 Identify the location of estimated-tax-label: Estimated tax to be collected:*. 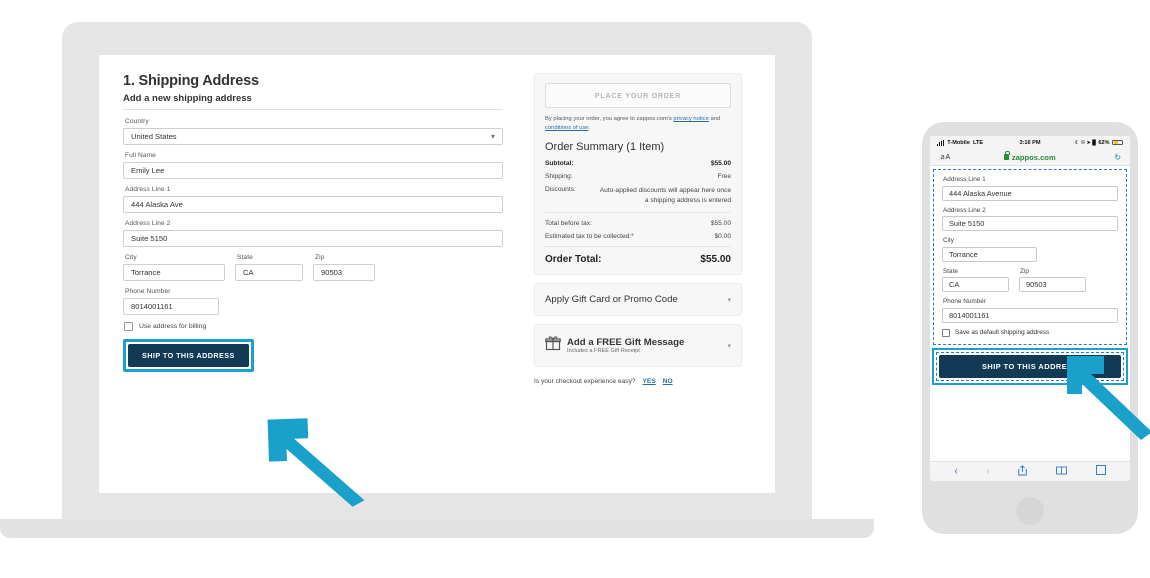
(589, 237).